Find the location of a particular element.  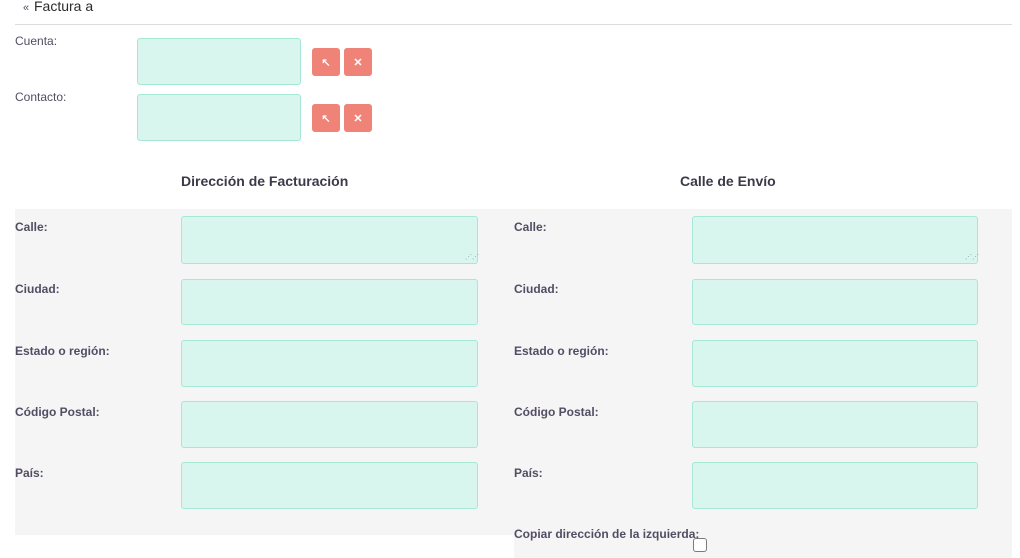

shipping-state-label: Estado o región: is located at coordinates (561, 351).